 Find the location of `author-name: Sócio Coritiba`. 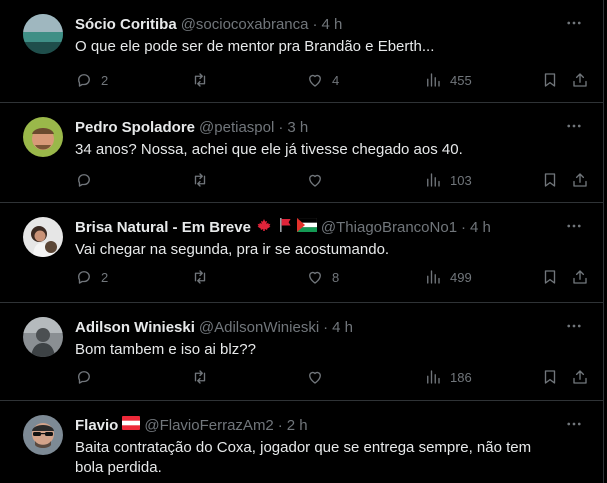

author-name: Sócio Coritiba is located at coordinates (126, 24).